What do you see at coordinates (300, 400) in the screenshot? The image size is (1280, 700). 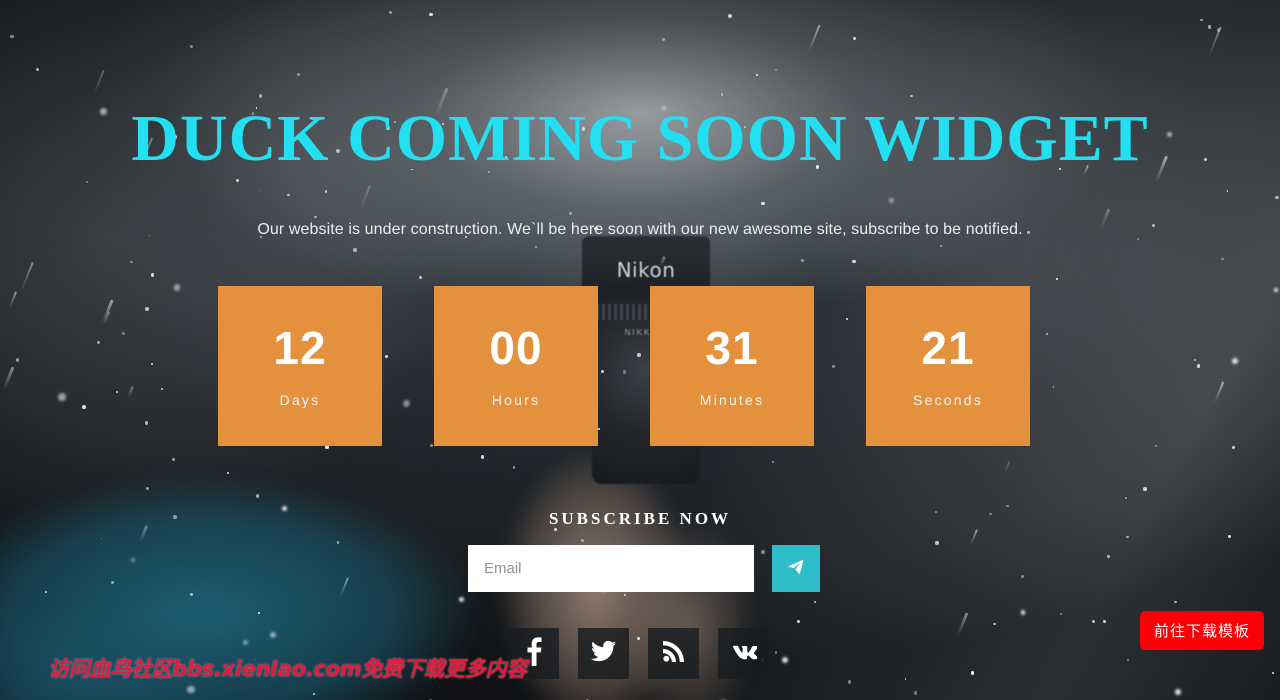 I see `countdown-label-days: Days` at bounding box center [300, 400].